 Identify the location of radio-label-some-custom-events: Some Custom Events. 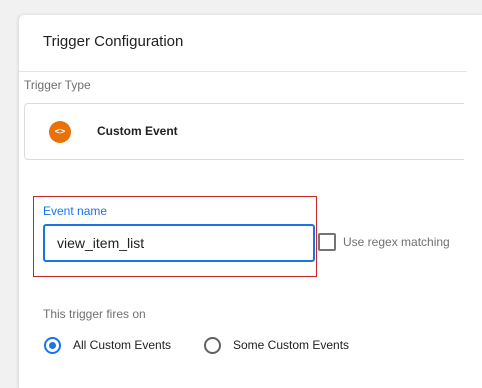
(291, 345).